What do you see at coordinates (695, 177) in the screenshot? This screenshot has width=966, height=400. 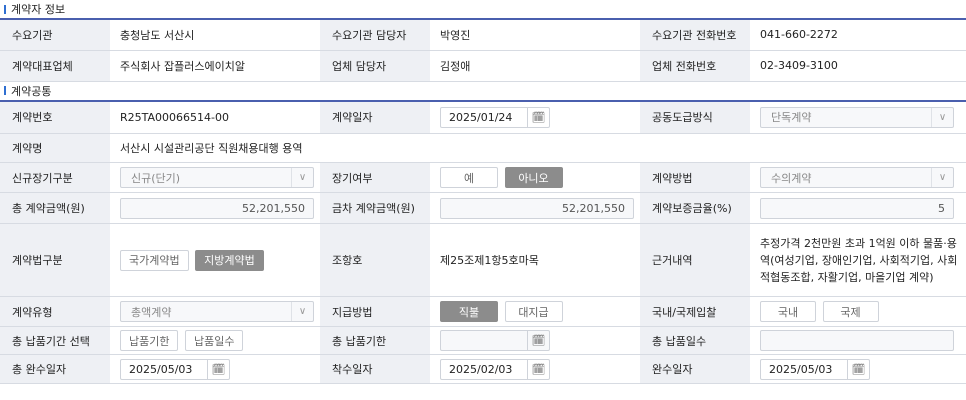 I see `method-label: 계약방법` at bounding box center [695, 177].